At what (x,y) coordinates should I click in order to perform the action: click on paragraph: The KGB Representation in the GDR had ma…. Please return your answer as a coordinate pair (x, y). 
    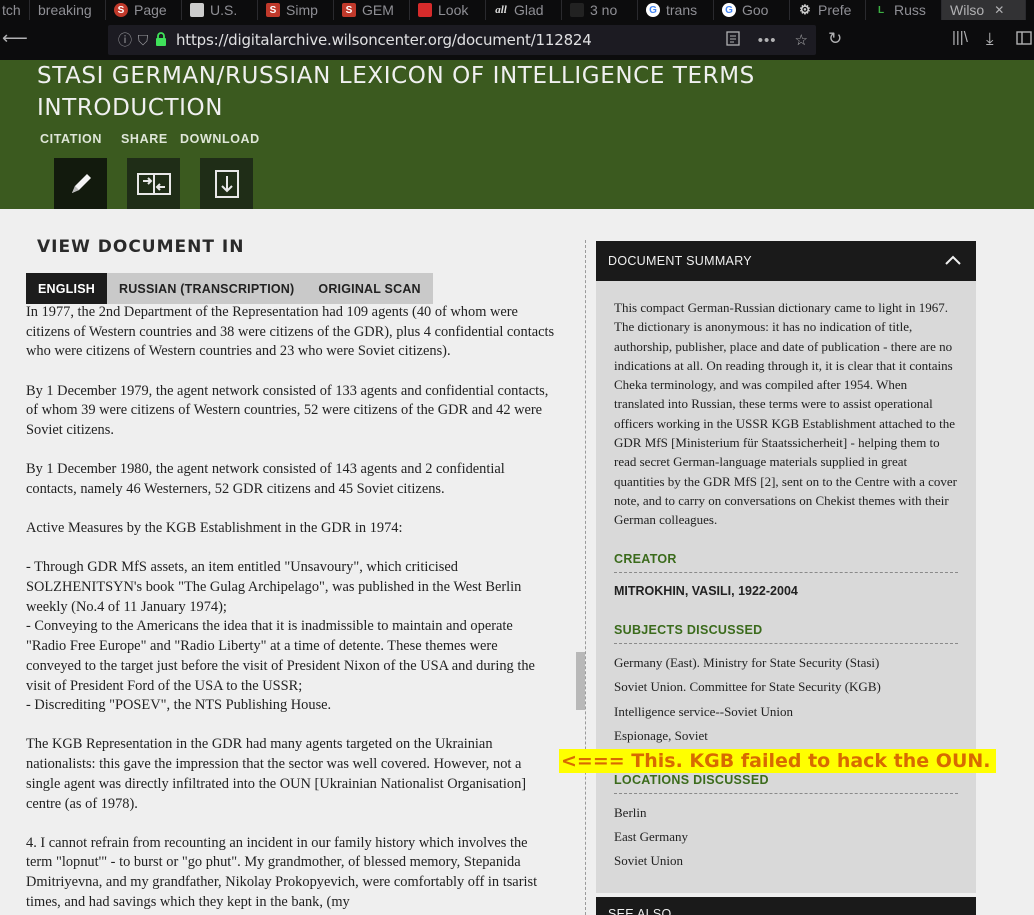
    Looking at the image, I should click on (276, 774).